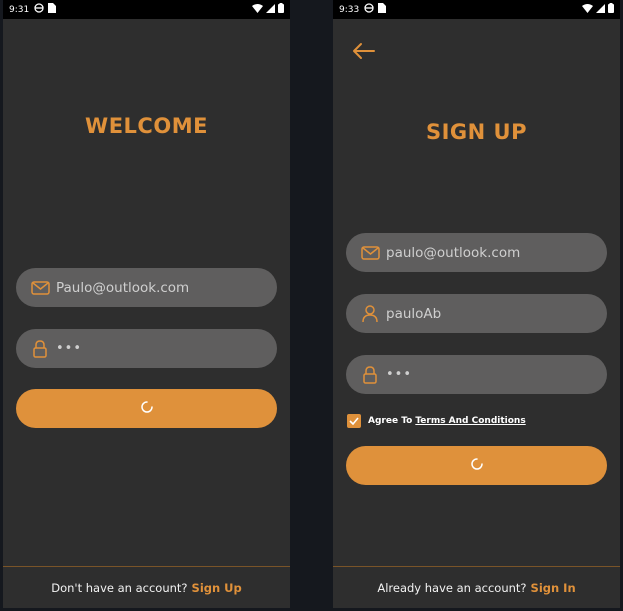 The image size is (623, 611). Describe the element at coordinates (354, 421) in the screenshot. I see `agree-checkbox` at that location.